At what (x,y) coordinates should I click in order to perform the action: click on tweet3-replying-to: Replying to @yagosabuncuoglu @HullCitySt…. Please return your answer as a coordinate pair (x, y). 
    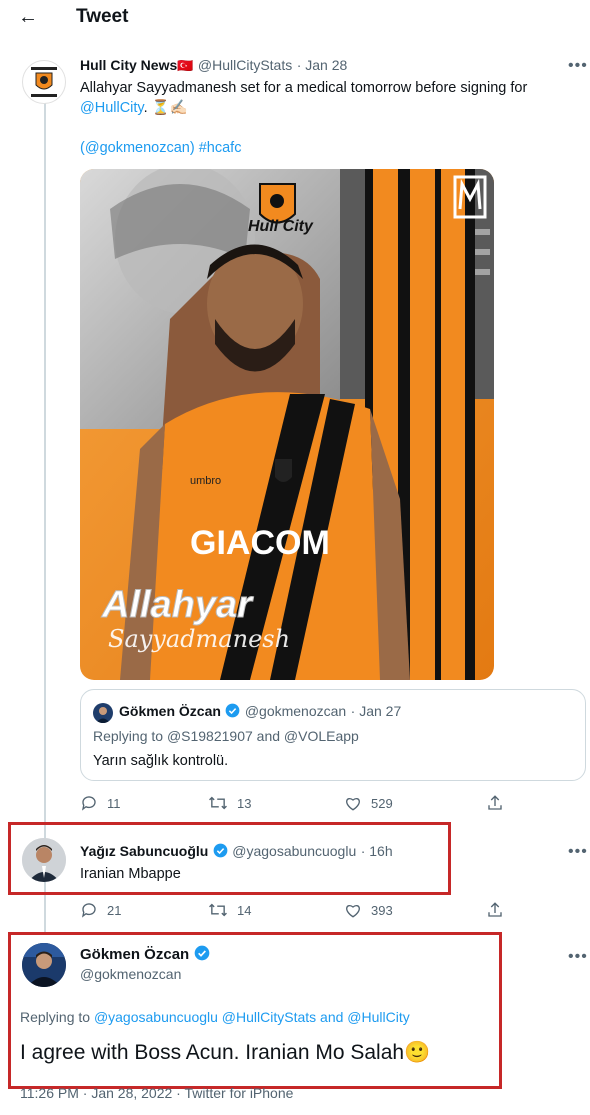
    Looking at the image, I should click on (215, 1017).